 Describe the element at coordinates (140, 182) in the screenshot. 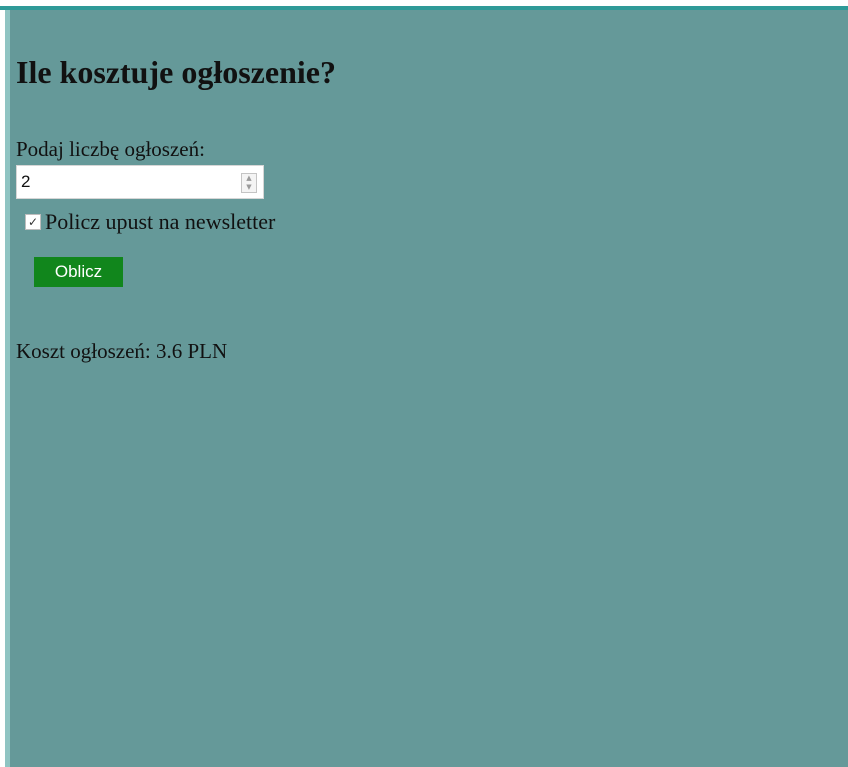

I see `ad-count-input: 2 ▲ ▼` at that location.